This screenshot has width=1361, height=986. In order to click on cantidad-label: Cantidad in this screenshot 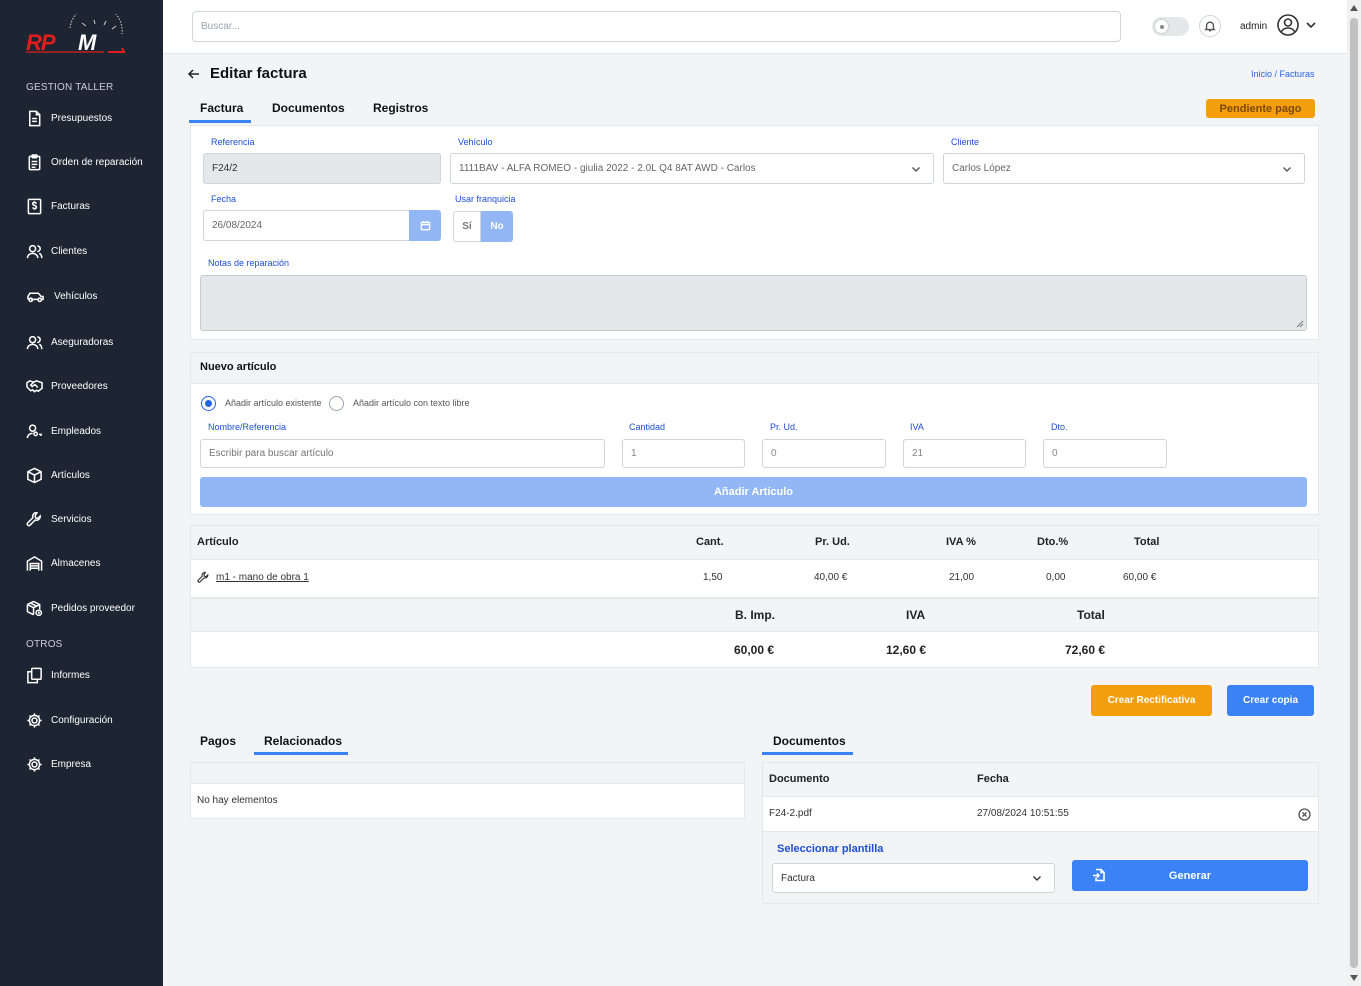, I will do `click(647, 427)`.